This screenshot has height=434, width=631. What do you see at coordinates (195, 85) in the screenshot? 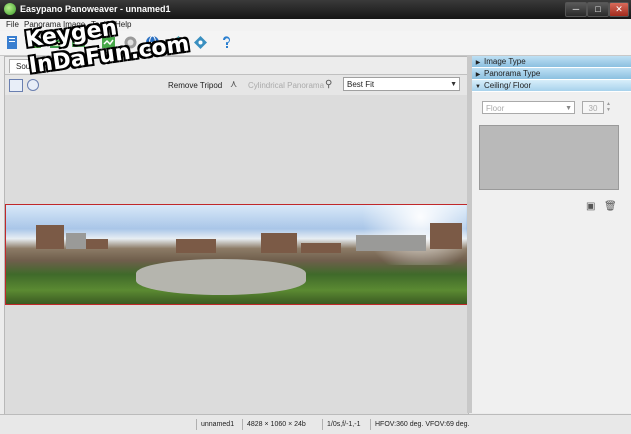
I see `remove-tripod-label: Remove Tripod` at bounding box center [195, 85].